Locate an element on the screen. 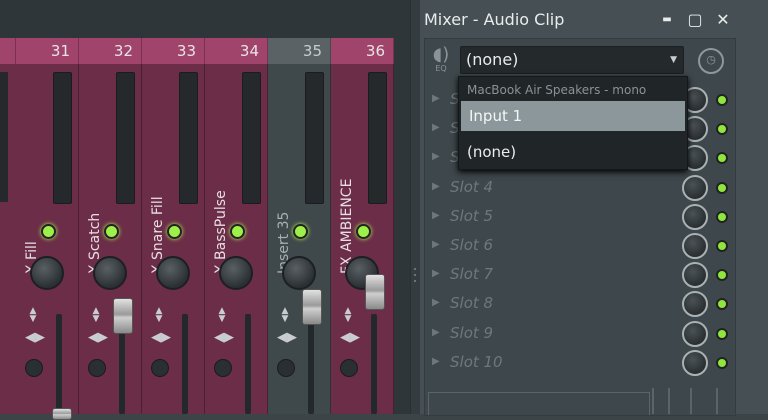 The image size is (768, 420). dropdown-header: MacBook Air Speakers - mono is located at coordinates (557, 90).